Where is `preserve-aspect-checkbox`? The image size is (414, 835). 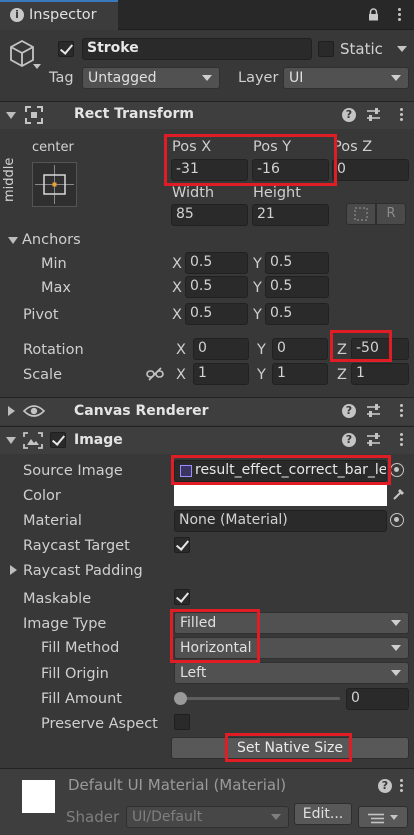
preserve-aspect-checkbox is located at coordinates (182, 722).